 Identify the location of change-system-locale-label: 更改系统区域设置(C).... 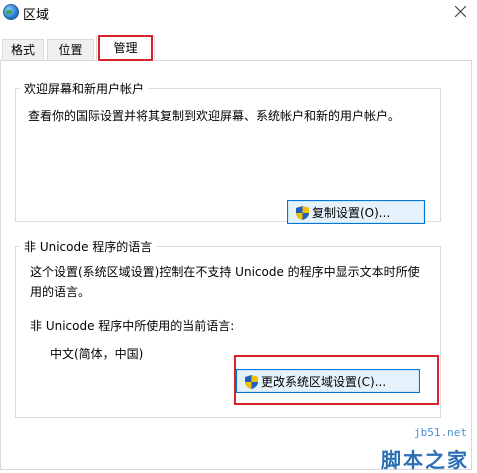
(324, 382).